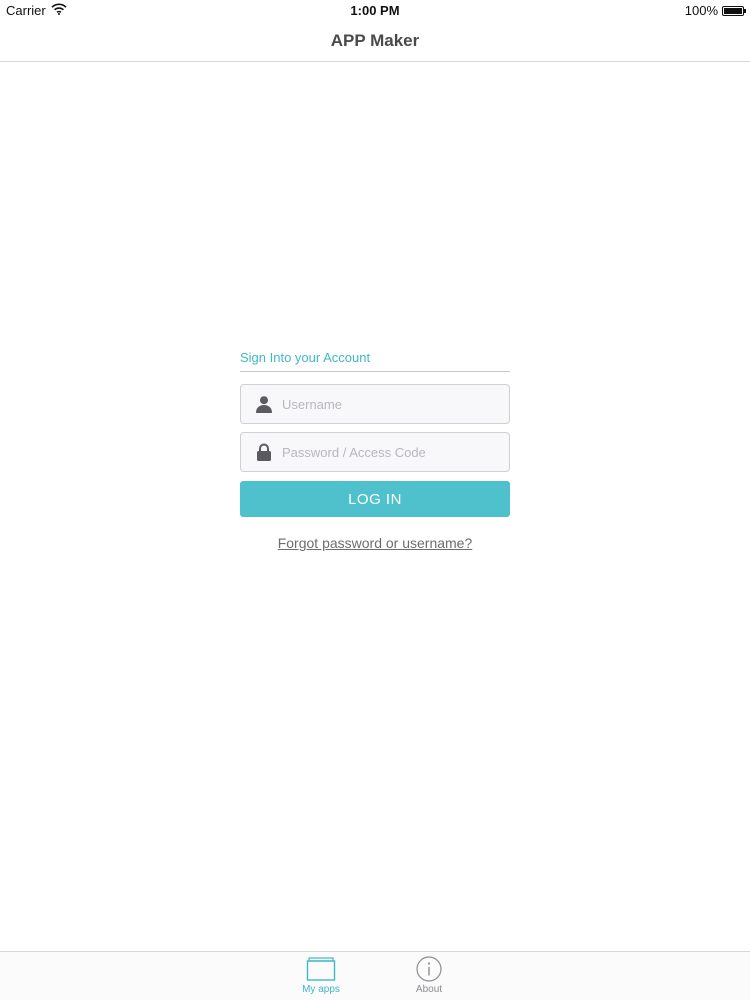 The height and width of the screenshot is (1000, 750). I want to click on username-input, so click(394, 404).